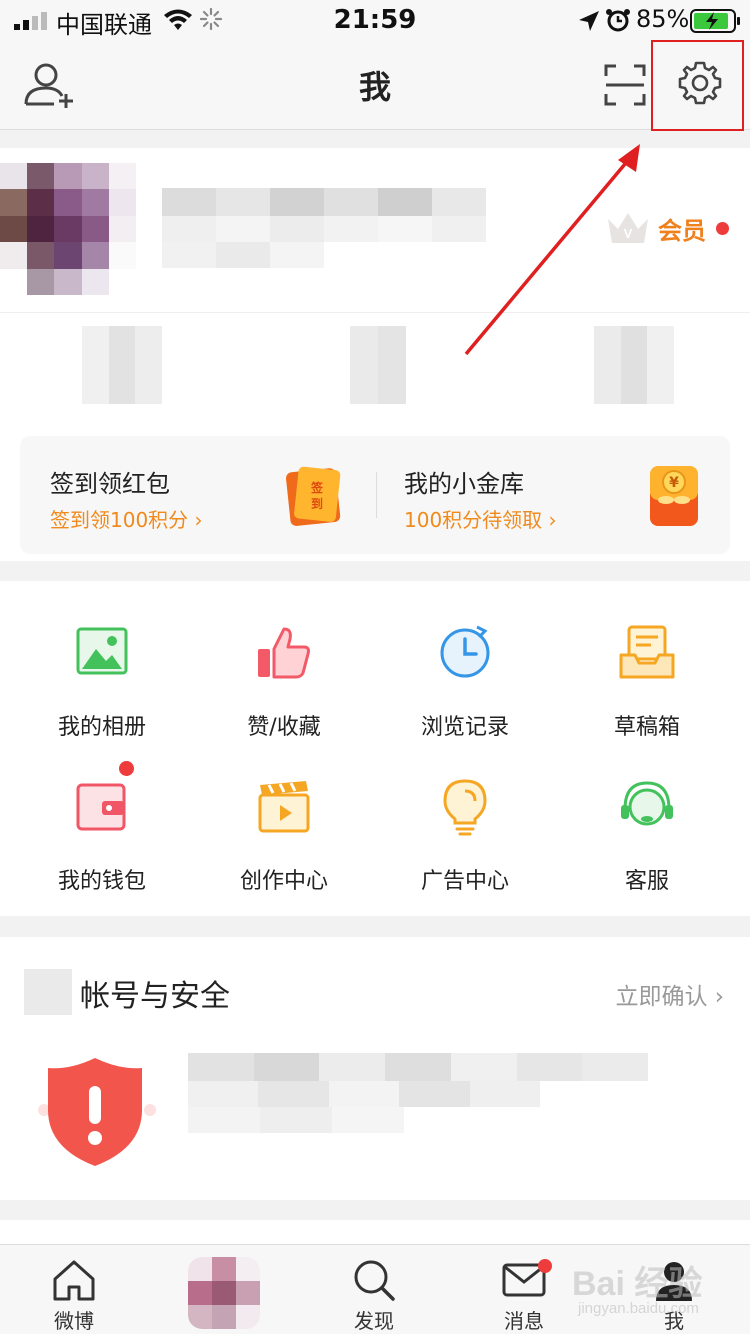 The image size is (750, 1334). What do you see at coordinates (464, 484) in the screenshot?
I see `vault-title: 我的小金库` at bounding box center [464, 484].